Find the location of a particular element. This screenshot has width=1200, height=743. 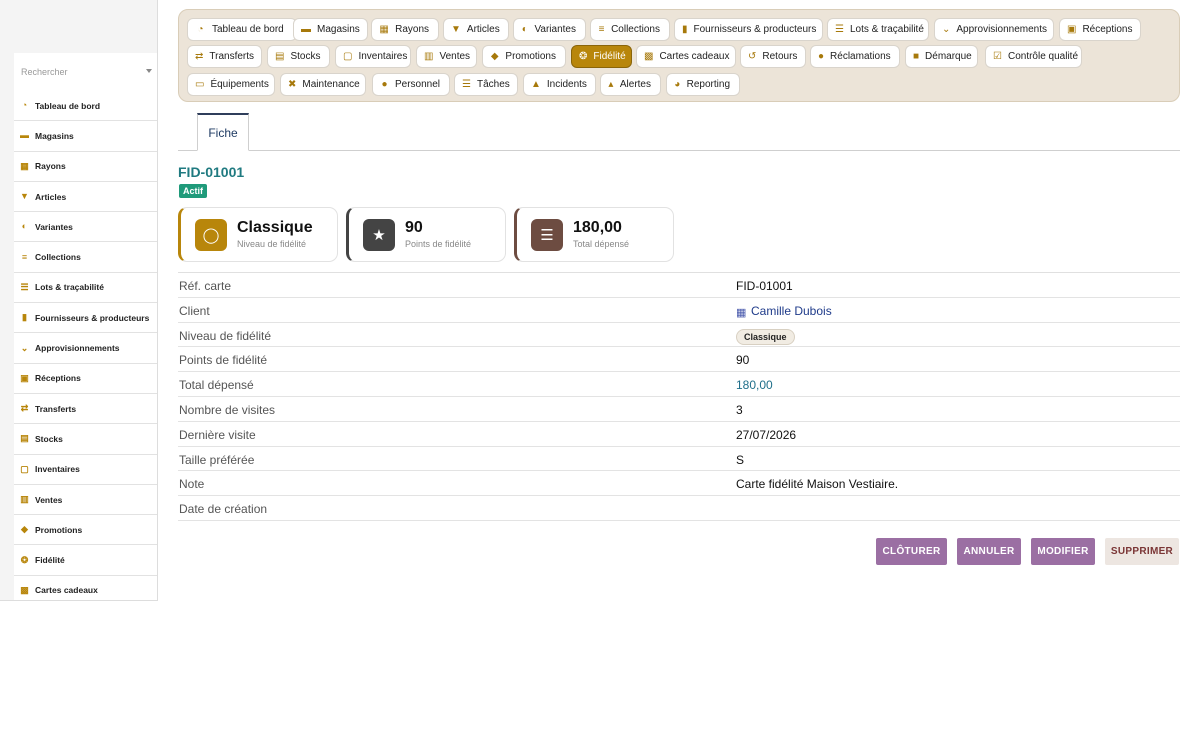

sidebar-item-3: ▼ Articles is located at coordinates (85, 197).